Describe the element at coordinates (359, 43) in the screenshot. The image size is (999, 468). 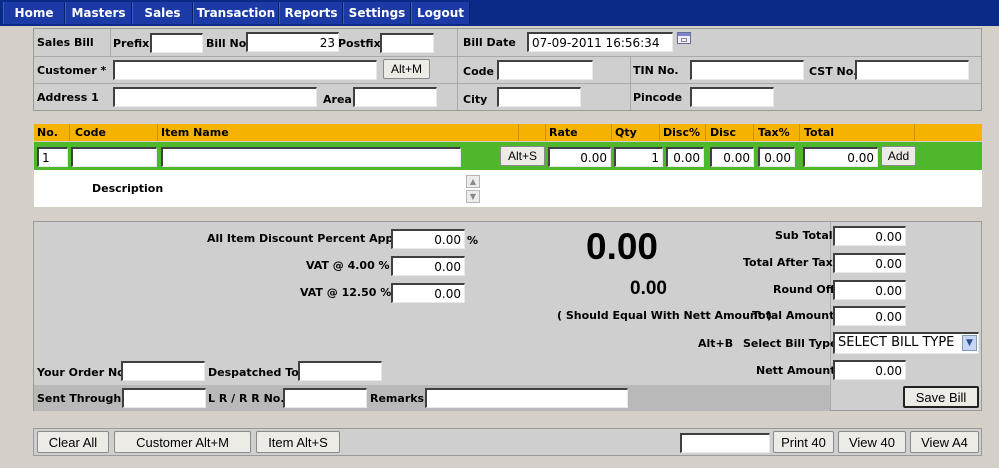
I see `postfix-label: Postfix` at that location.